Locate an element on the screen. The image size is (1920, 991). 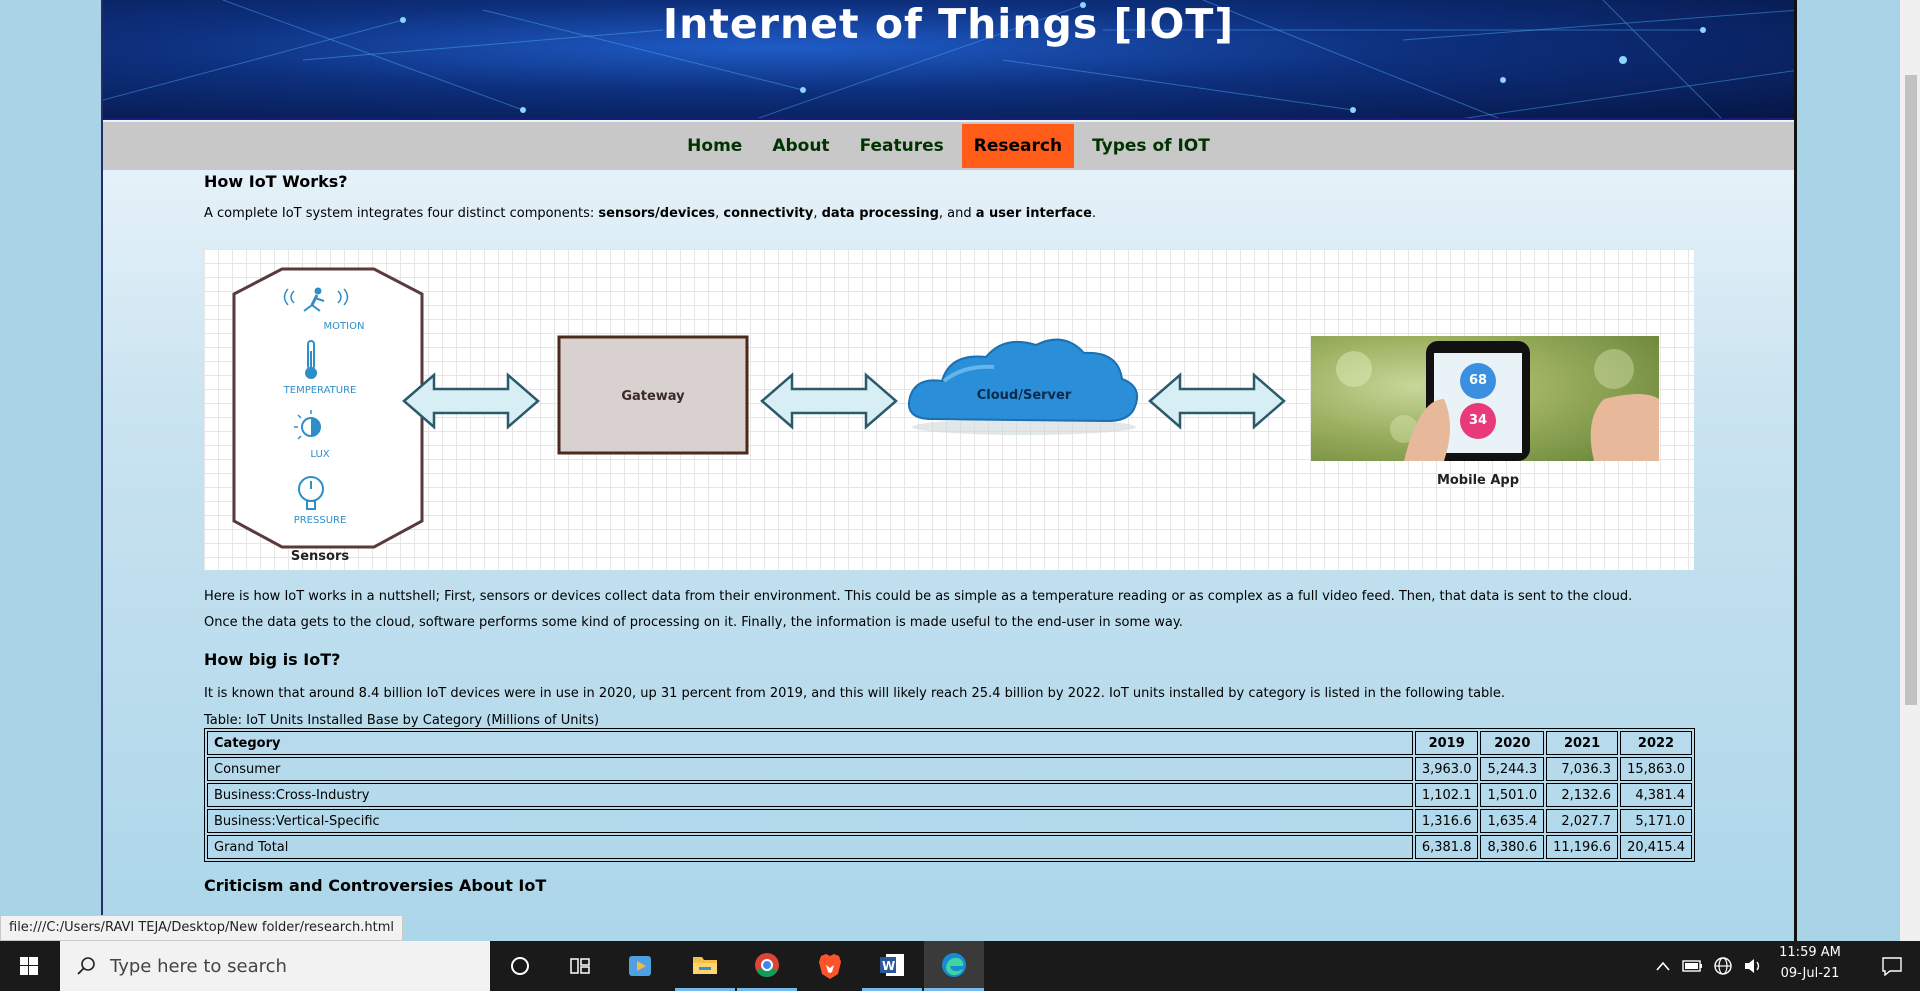
taskbar-search-box: Type here to search is located at coordinates (275, 966).